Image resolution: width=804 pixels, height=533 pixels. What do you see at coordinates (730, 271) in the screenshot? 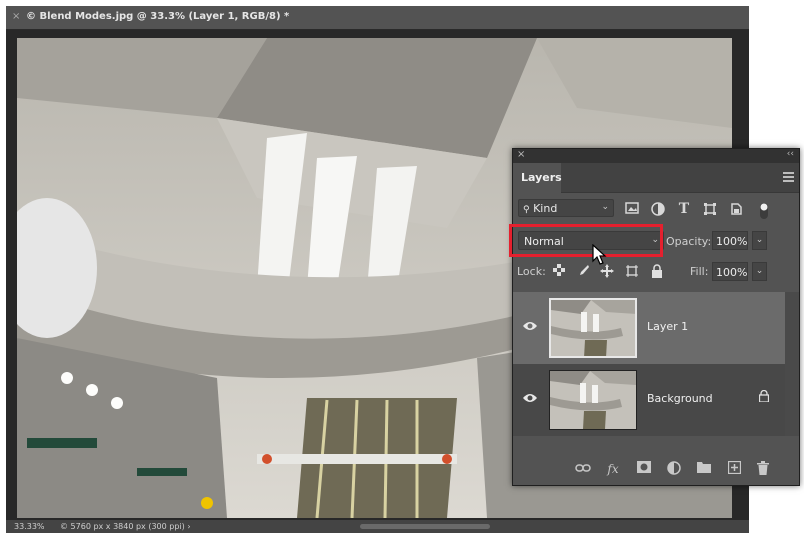
I see `fill-input: 100%` at bounding box center [730, 271].